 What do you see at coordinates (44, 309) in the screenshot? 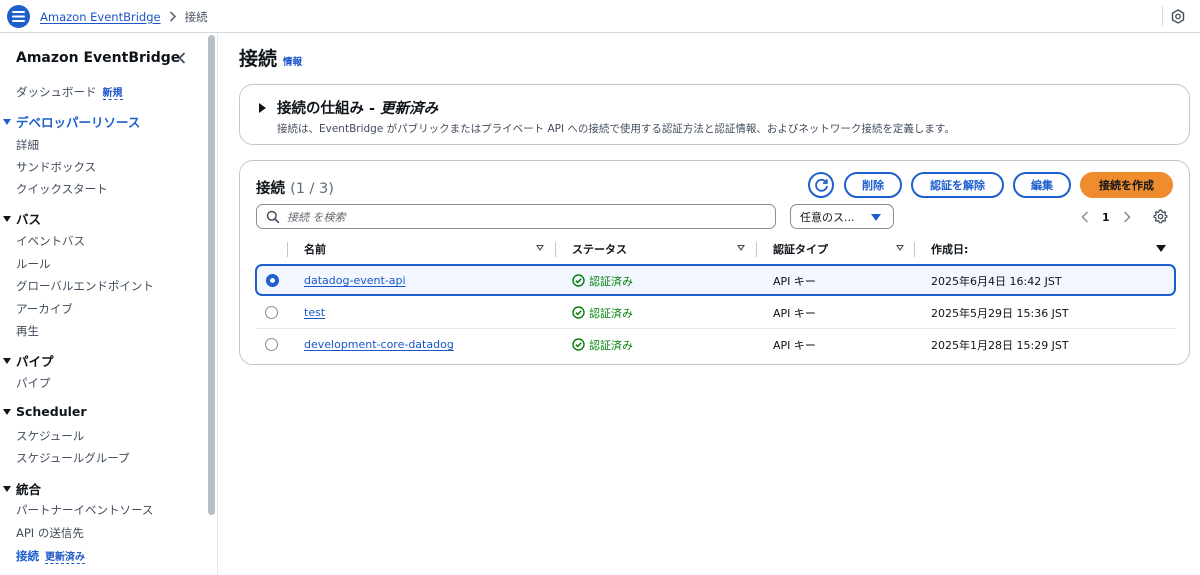
I see `sidebar-item-archive: アーカイブ` at bounding box center [44, 309].